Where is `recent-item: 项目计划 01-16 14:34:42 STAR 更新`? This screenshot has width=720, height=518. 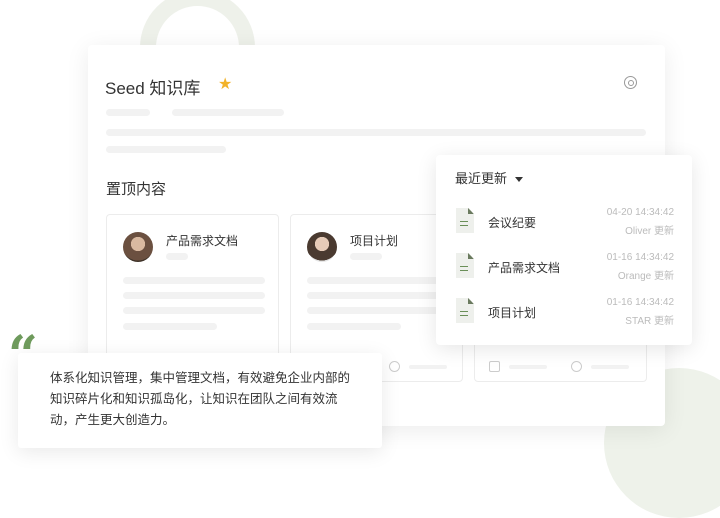 recent-item: 项目计划 01-16 14:34:42 STAR 更新 is located at coordinates (564, 312).